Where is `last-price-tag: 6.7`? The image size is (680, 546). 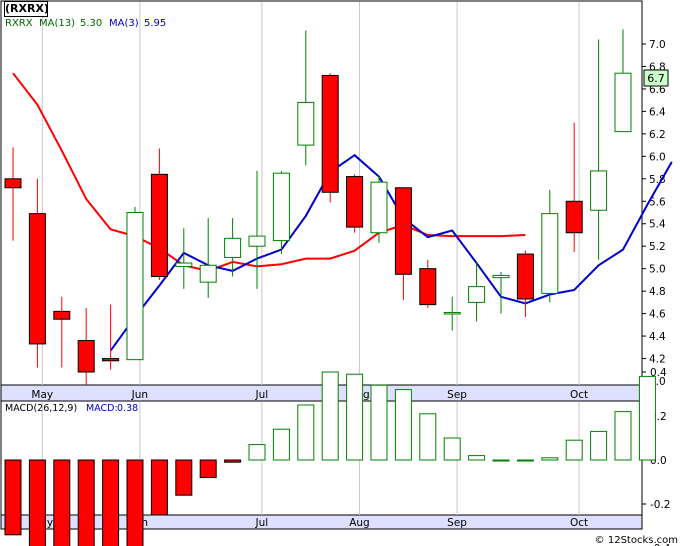
last-price-tag: 6.7 is located at coordinates (656, 78).